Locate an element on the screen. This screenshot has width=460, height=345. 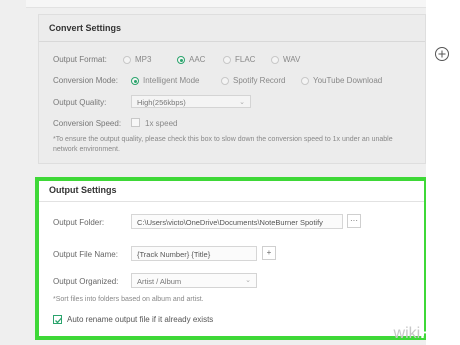
convert-settings-title: Convert Settings is located at coordinates (85, 28).